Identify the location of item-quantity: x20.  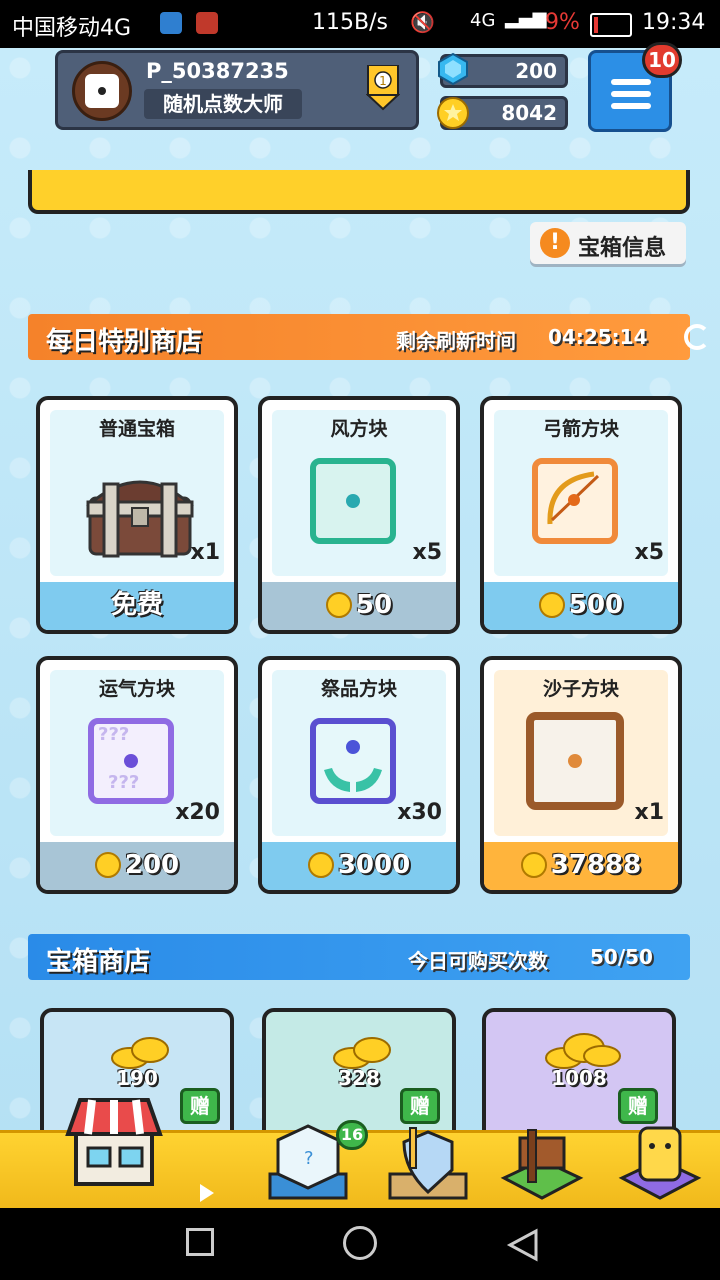
(197, 812).